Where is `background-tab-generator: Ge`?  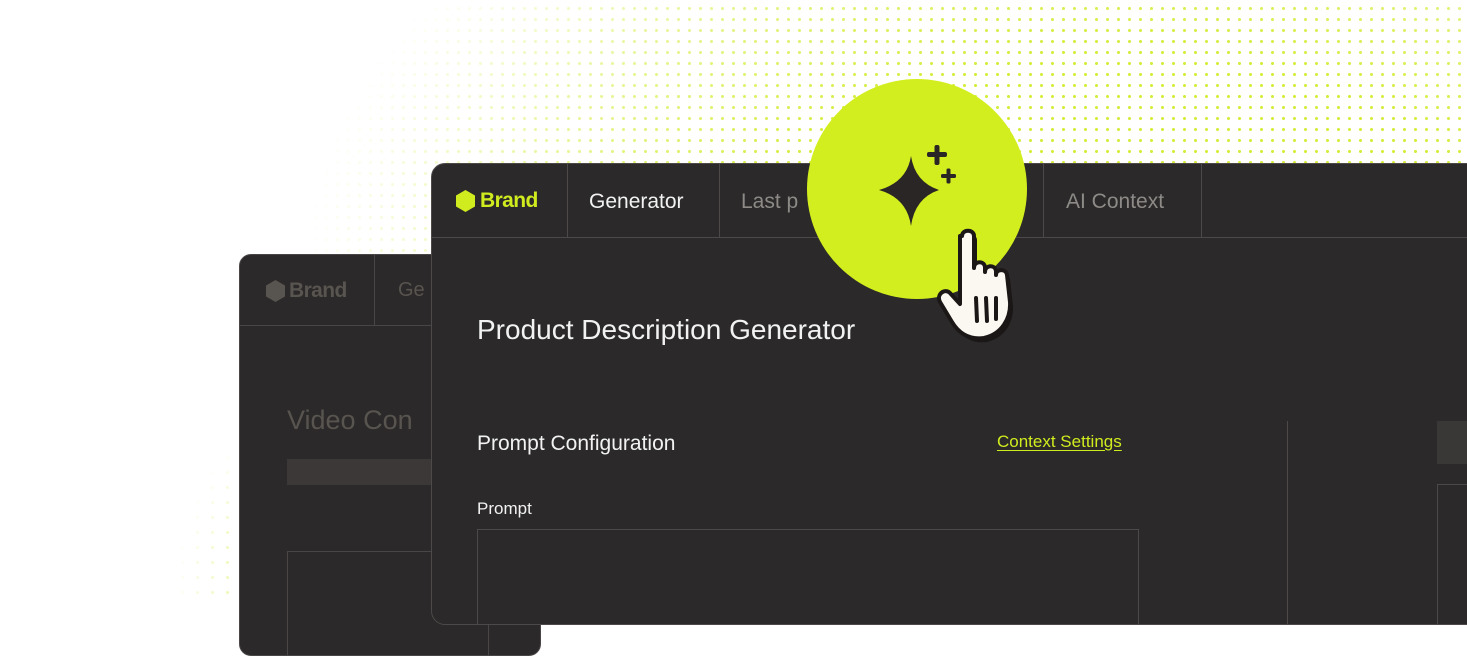 background-tab-generator: Ge is located at coordinates (411, 290).